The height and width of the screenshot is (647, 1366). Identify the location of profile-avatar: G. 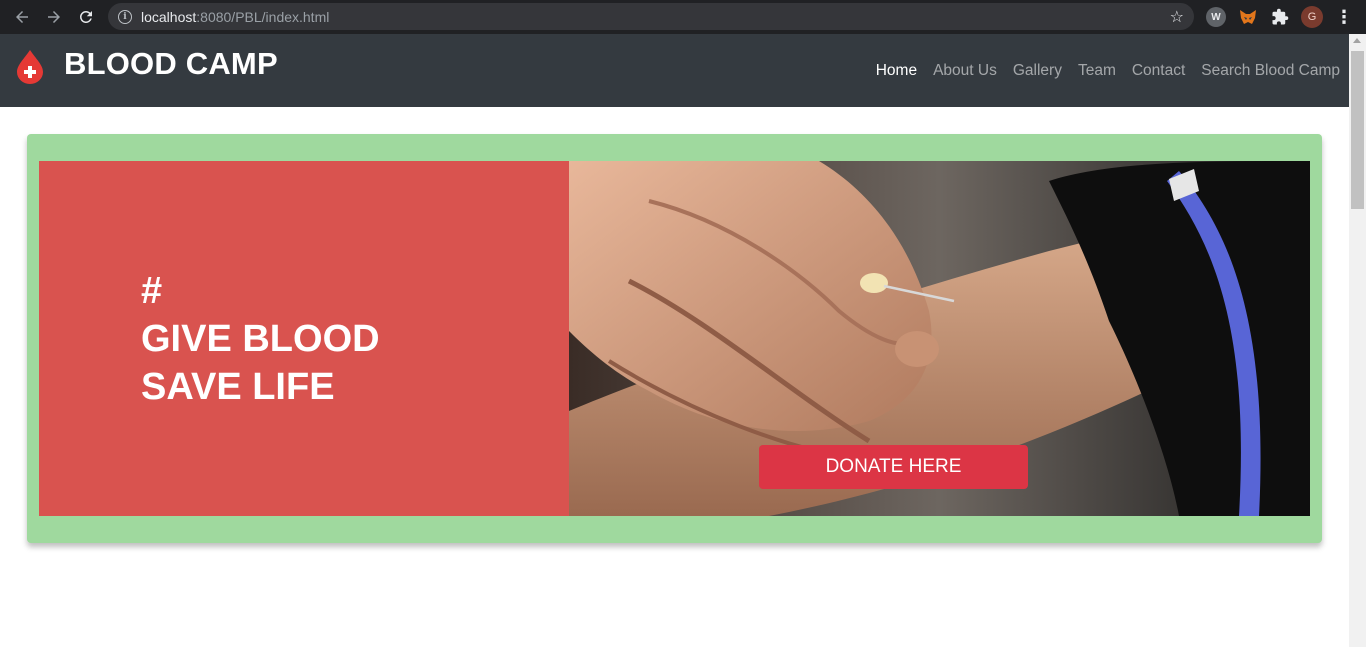
(1312, 17).